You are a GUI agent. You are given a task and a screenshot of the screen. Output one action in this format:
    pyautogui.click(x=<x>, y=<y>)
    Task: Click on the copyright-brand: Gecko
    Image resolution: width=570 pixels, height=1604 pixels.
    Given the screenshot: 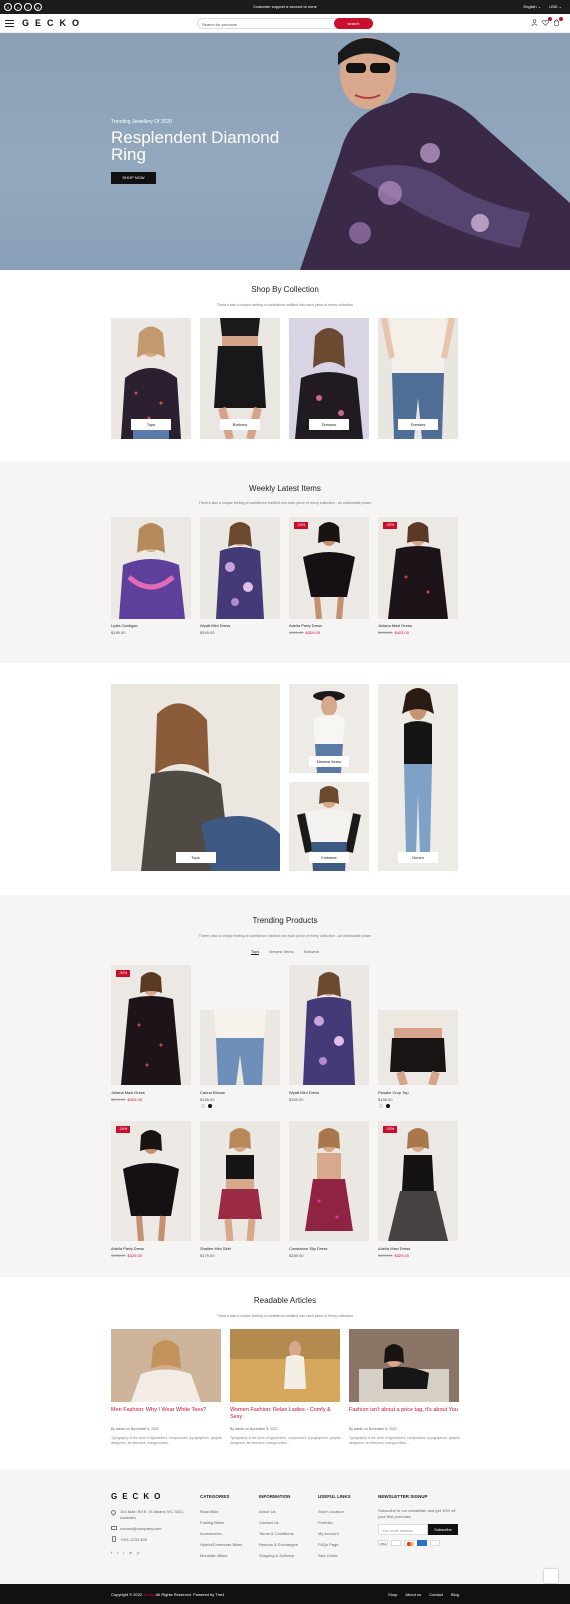 What is the action you would take?
    pyautogui.click(x=149, y=1594)
    